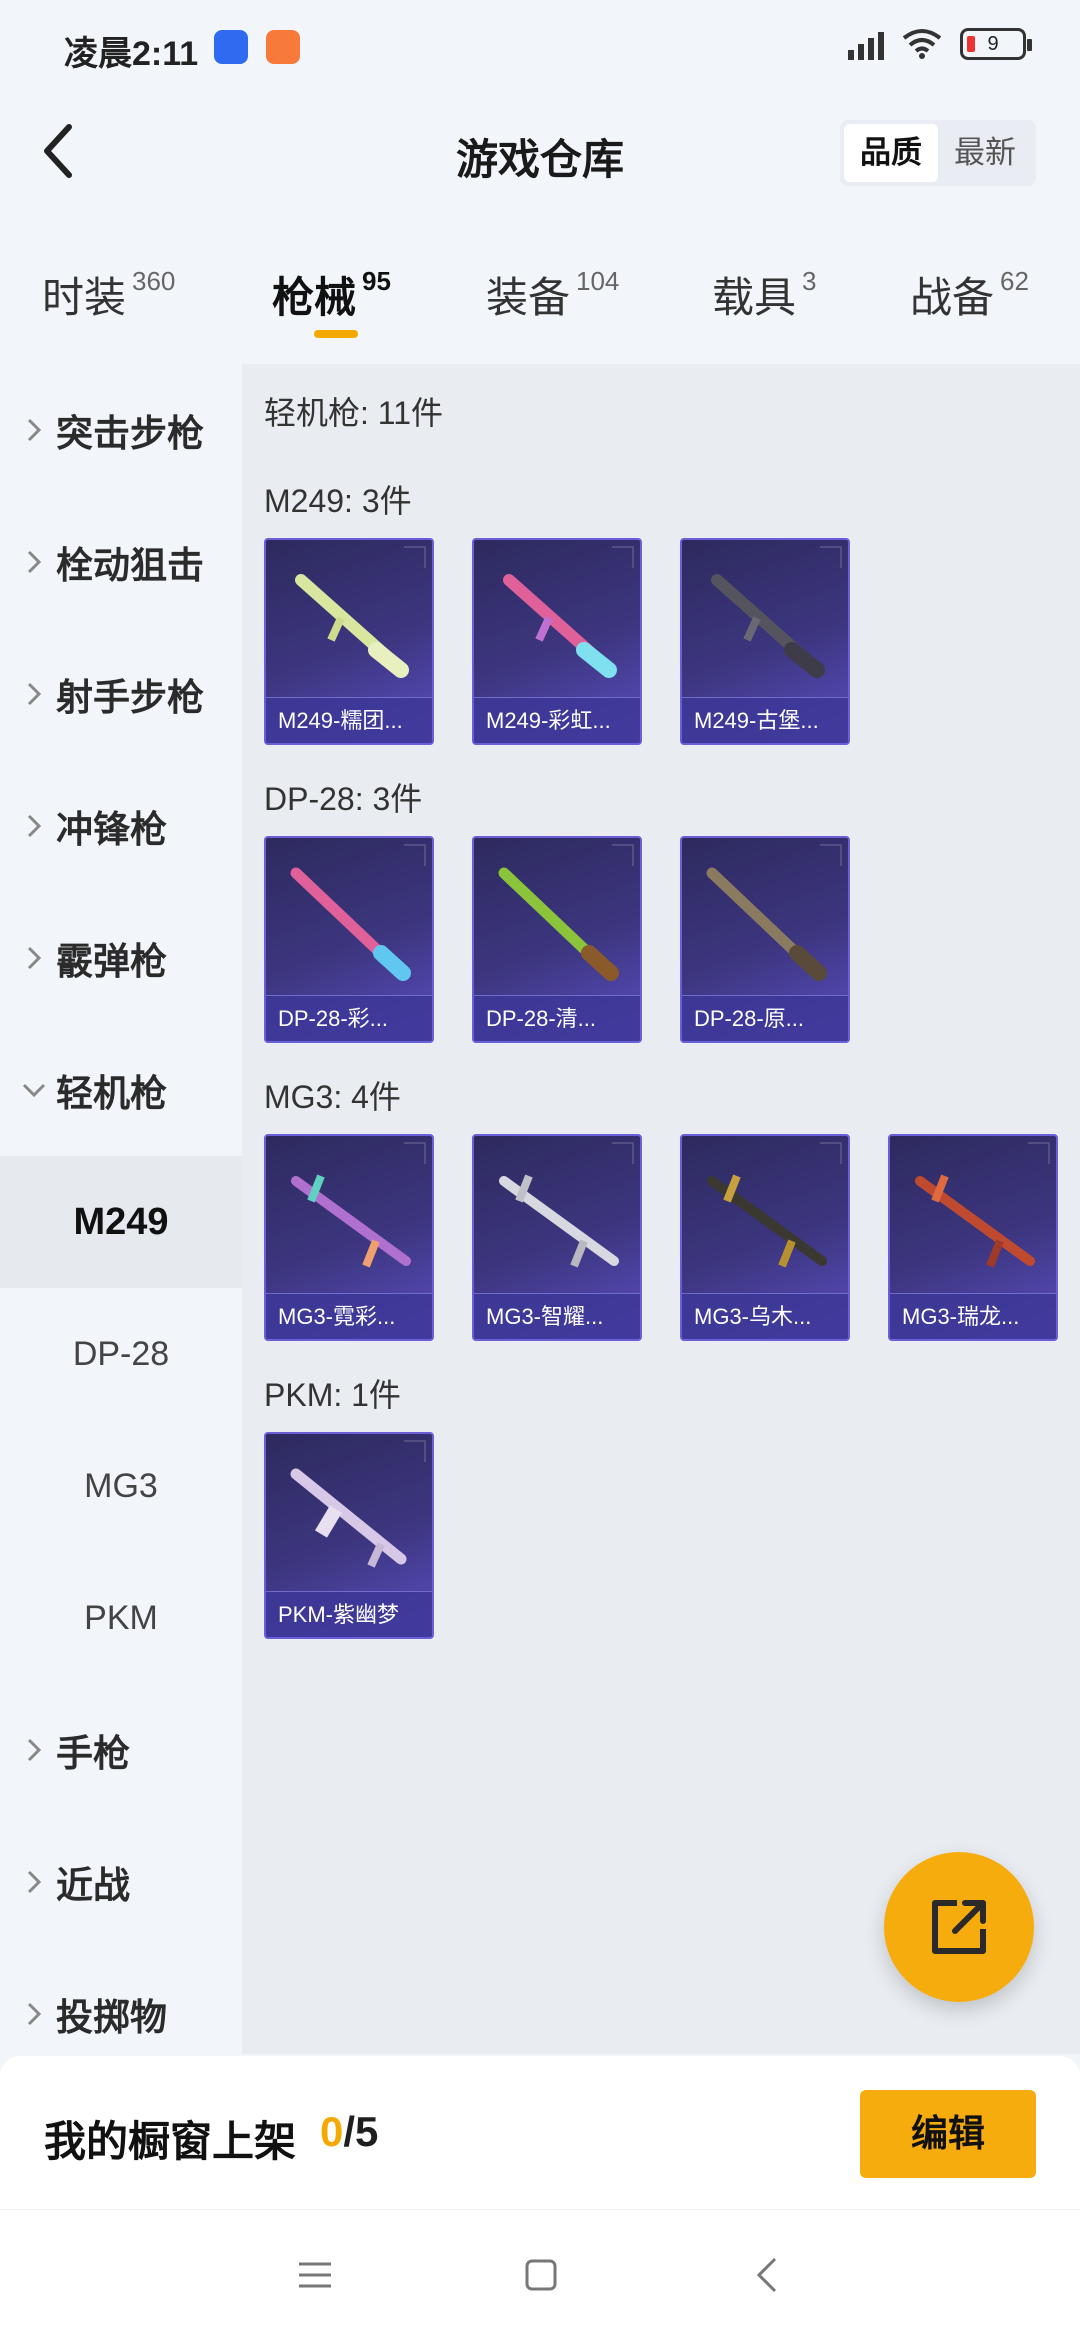  I want to click on sidebar-subitem-dp28: DP-28, so click(121, 1354).